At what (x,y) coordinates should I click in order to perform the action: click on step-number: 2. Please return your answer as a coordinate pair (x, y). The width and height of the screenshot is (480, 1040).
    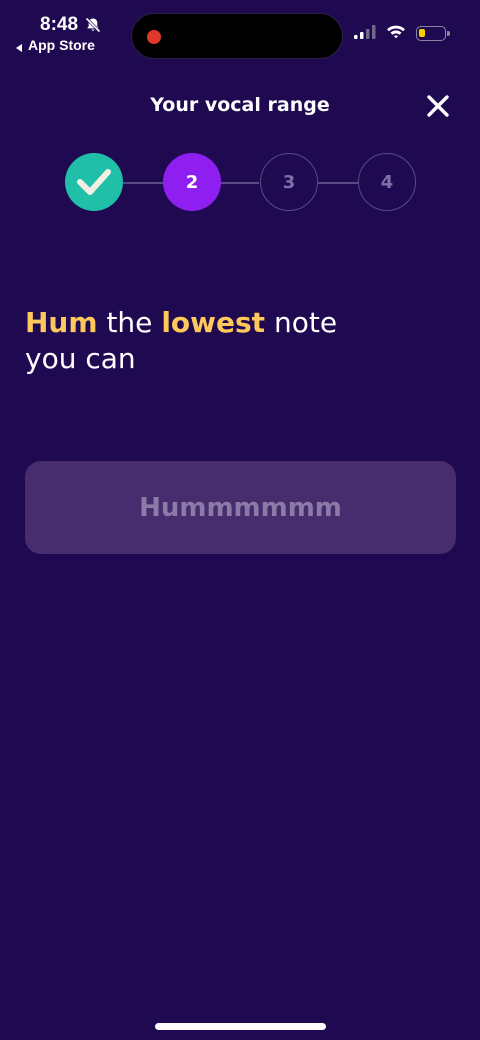
    Looking at the image, I should click on (192, 182).